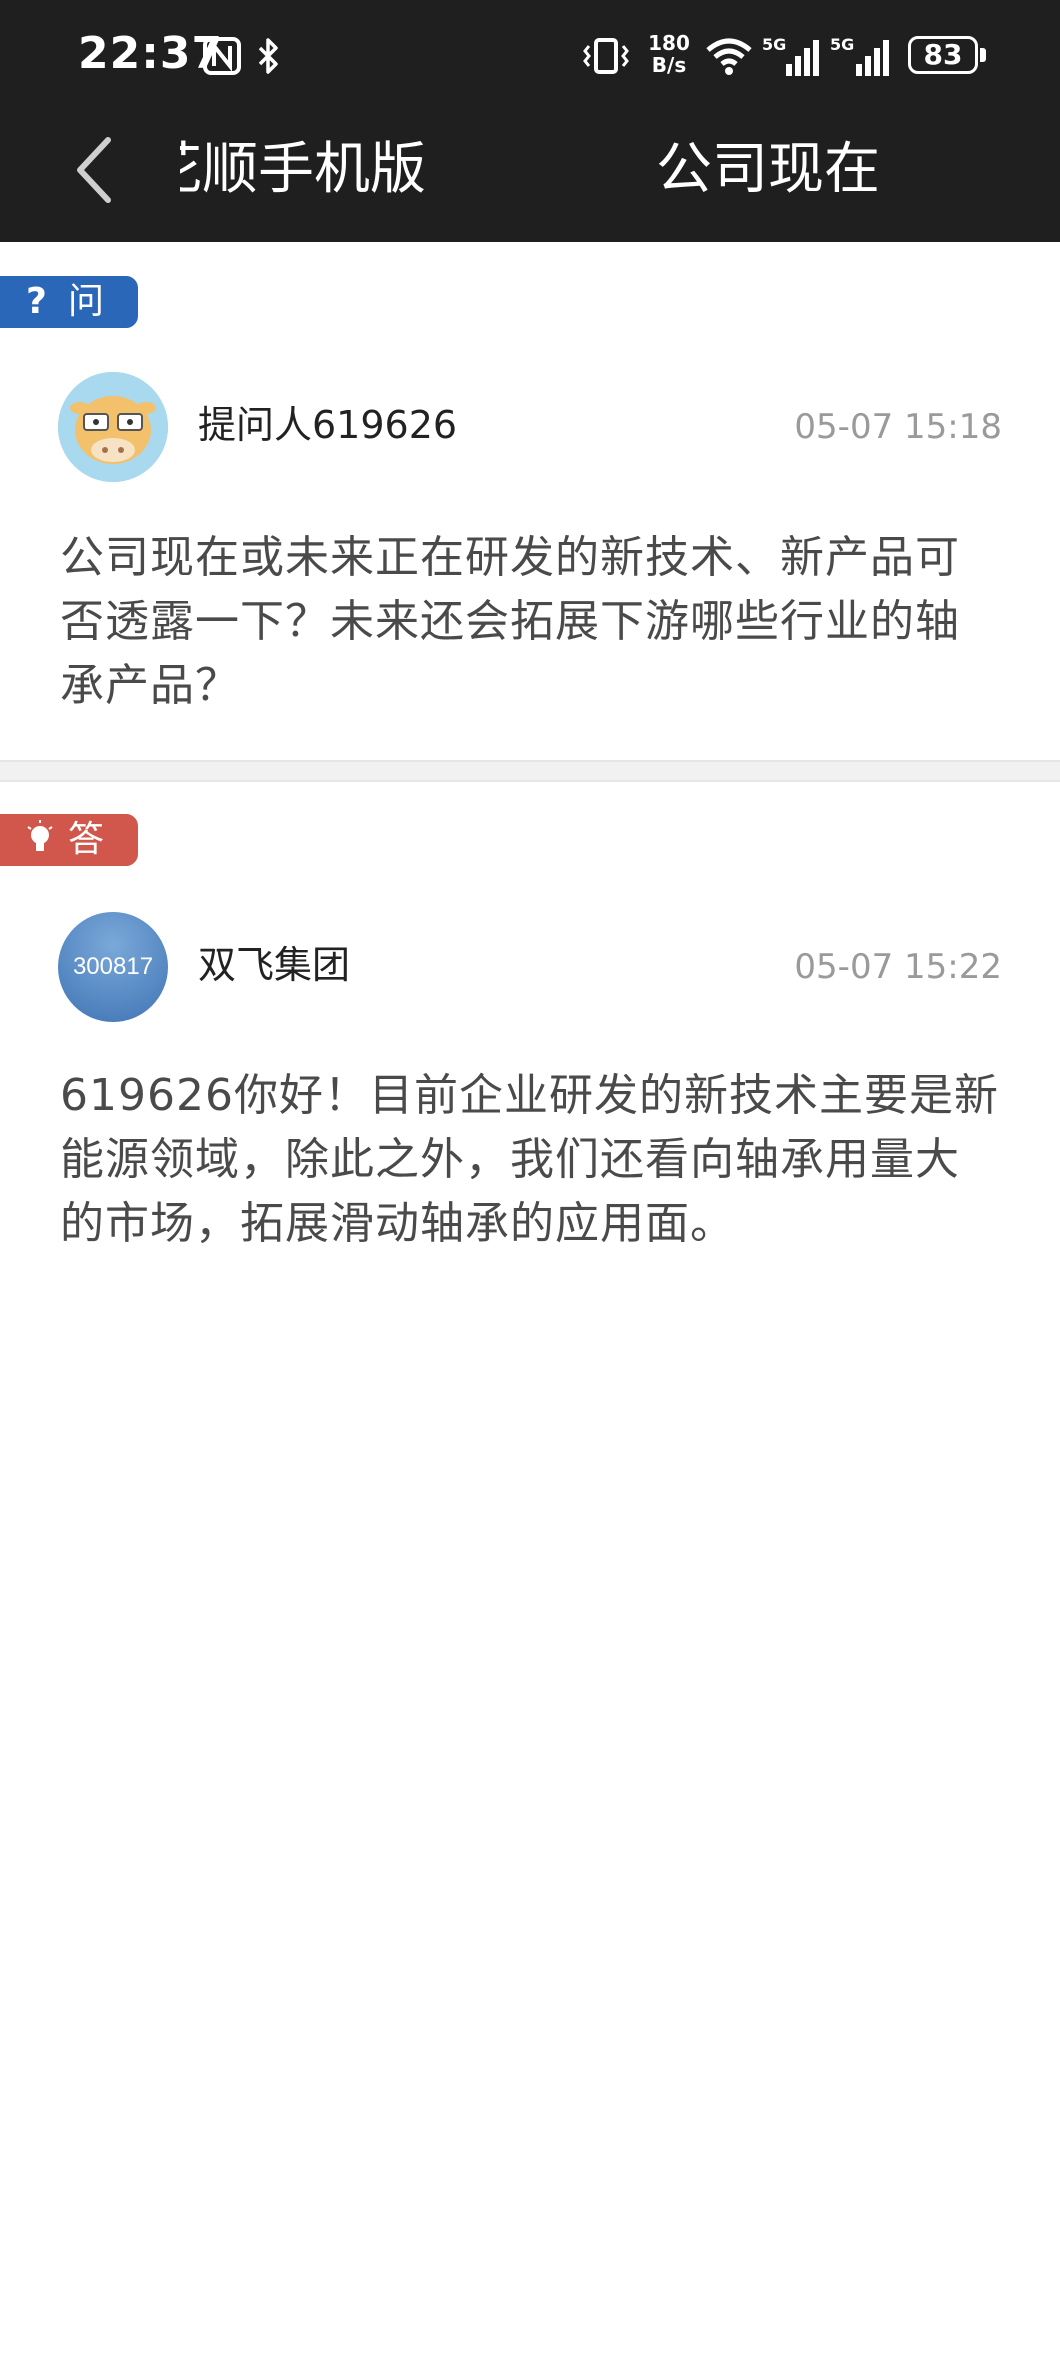 The image size is (1060, 2376). I want to click on section-divider, so click(530, 771).